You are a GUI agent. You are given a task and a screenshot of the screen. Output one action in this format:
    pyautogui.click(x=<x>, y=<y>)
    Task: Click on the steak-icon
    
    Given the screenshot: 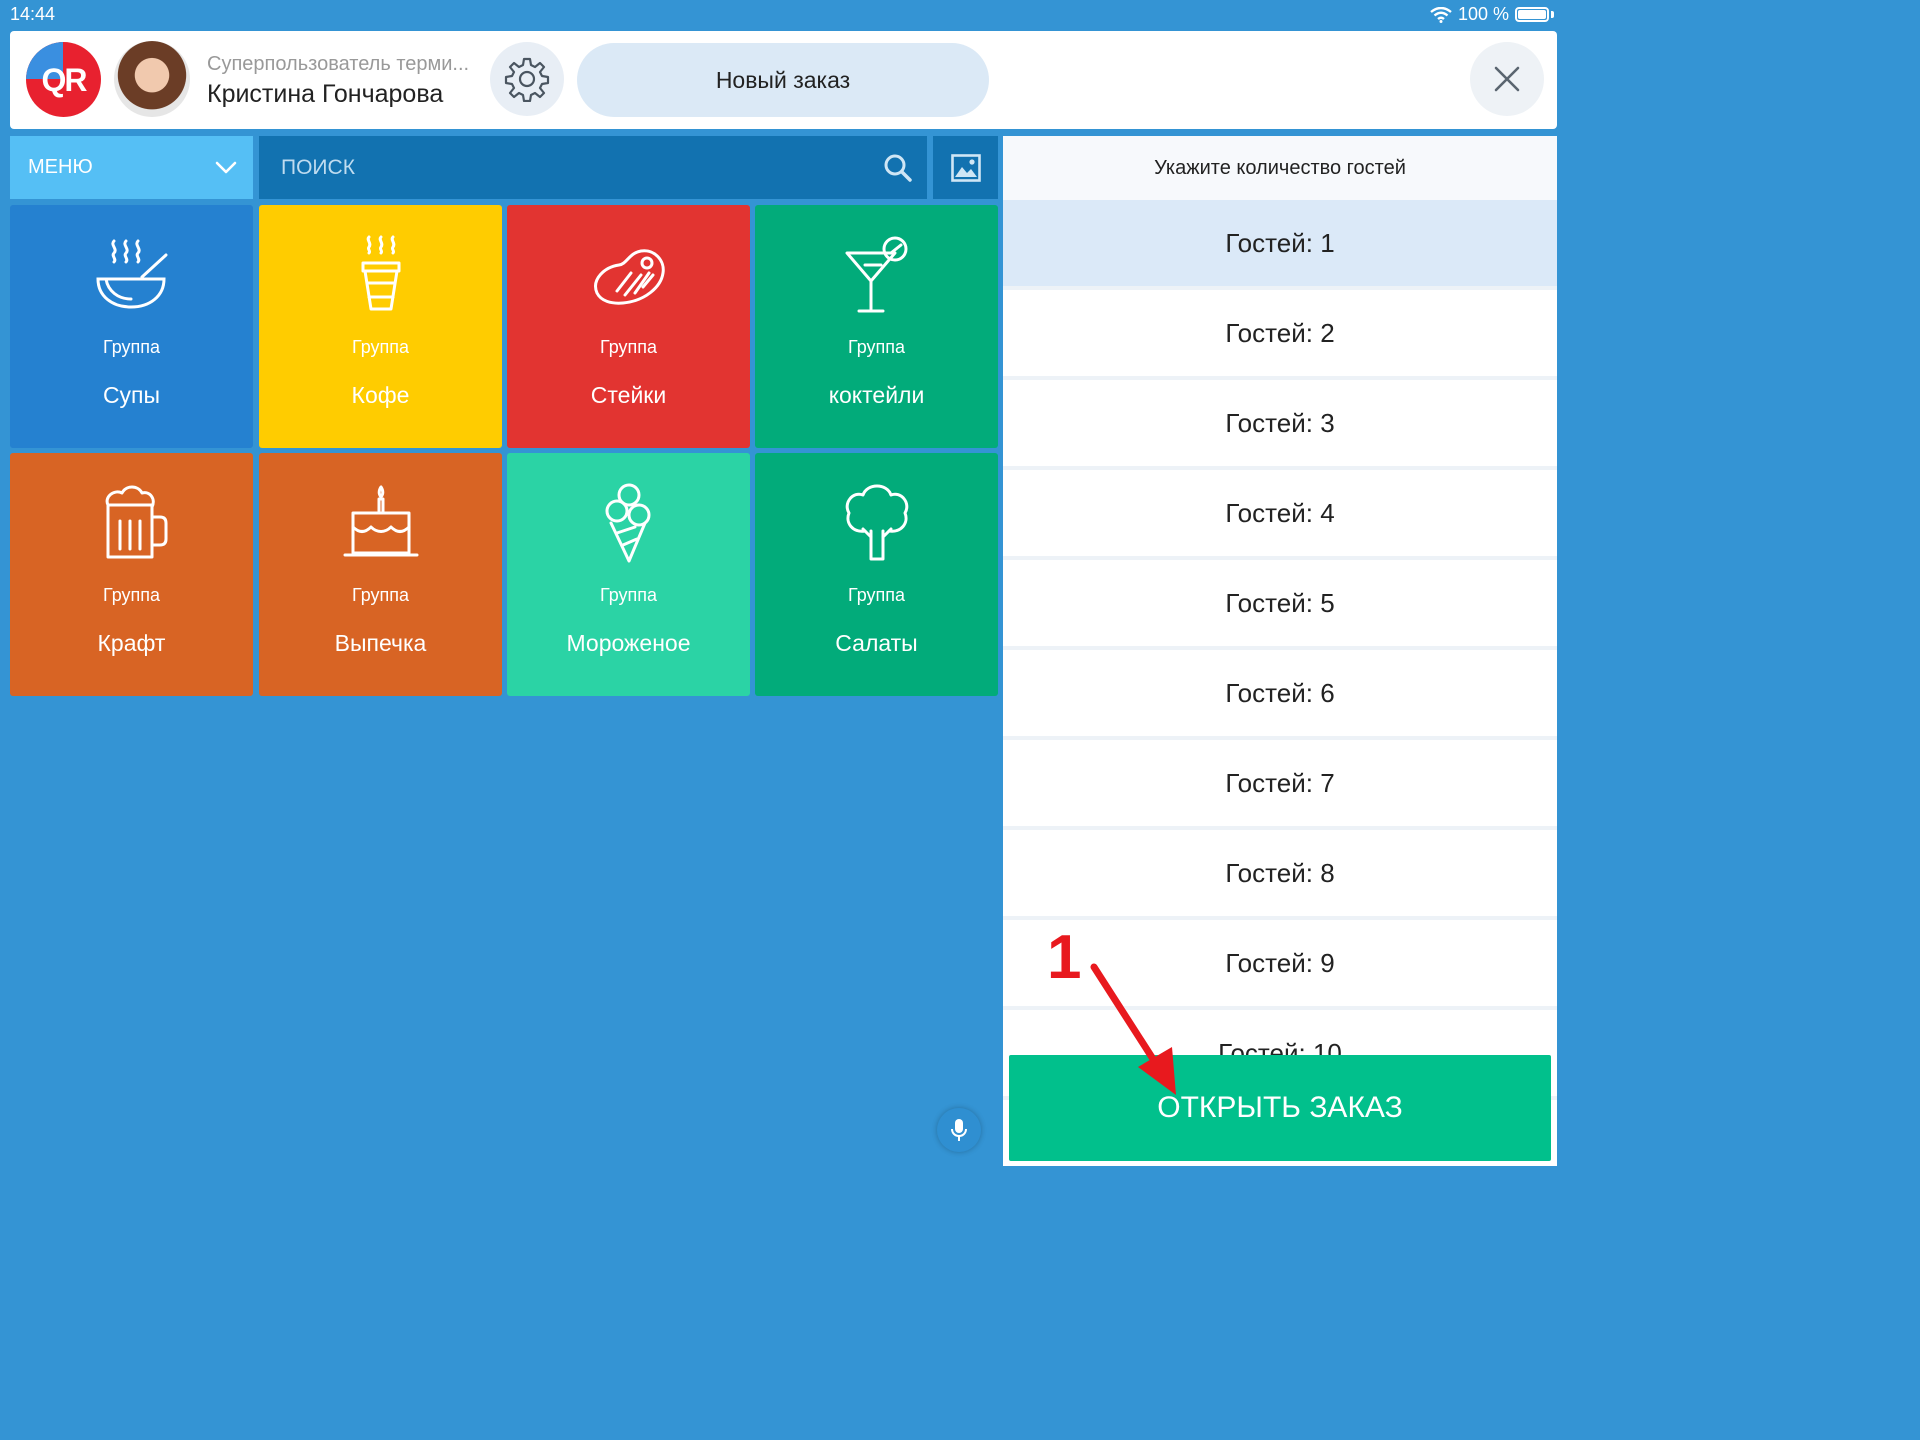 What is the action you would take?
    pyautogui.click(x=629, y=277)
    